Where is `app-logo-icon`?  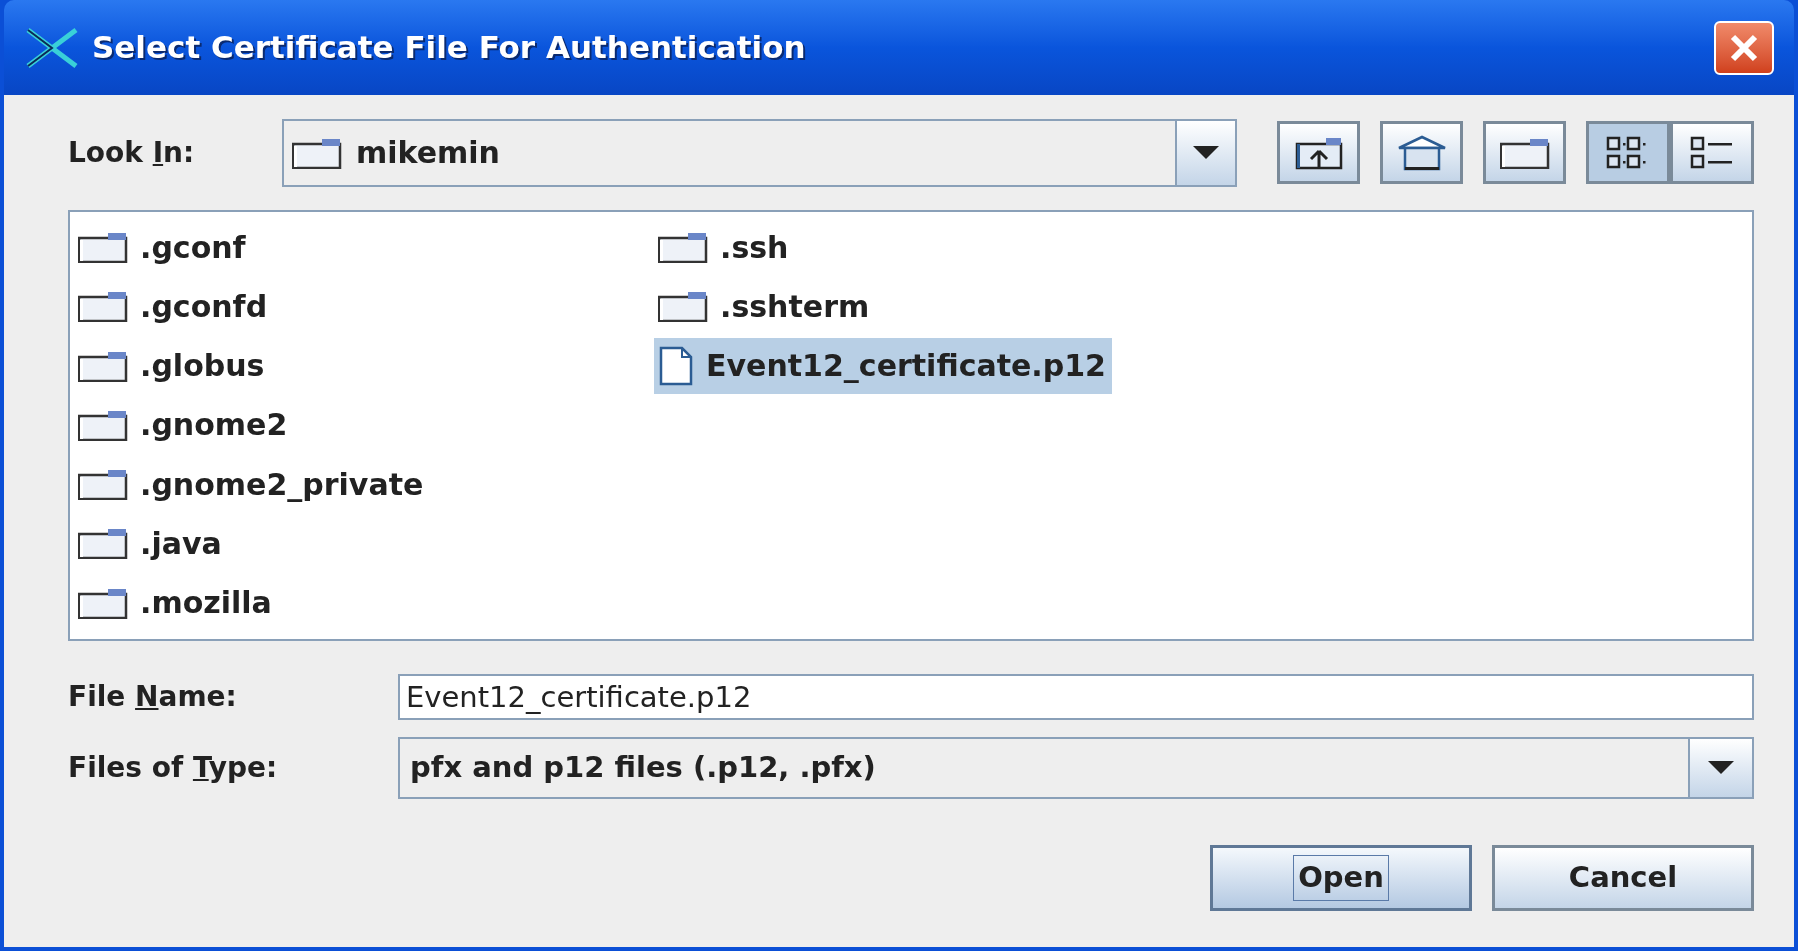
app-logo-icon is located at coordinates (52, 47).